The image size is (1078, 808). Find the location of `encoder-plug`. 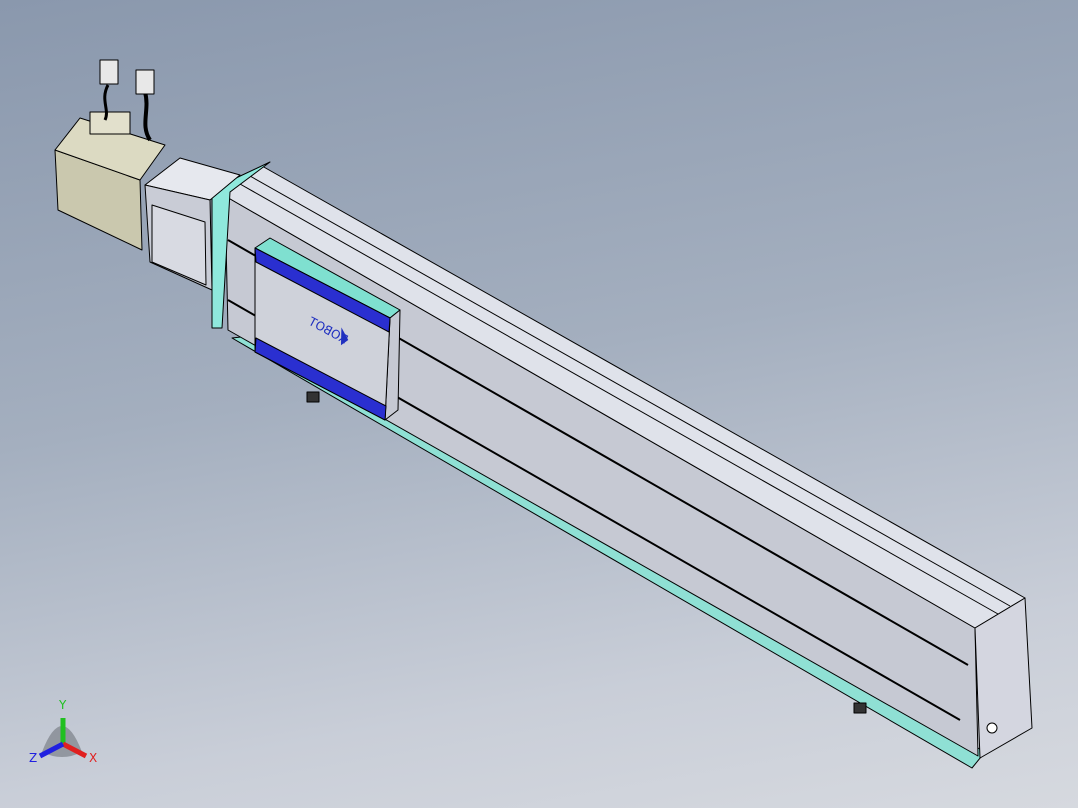

encoder-plug is located at coordinates (145, 82).